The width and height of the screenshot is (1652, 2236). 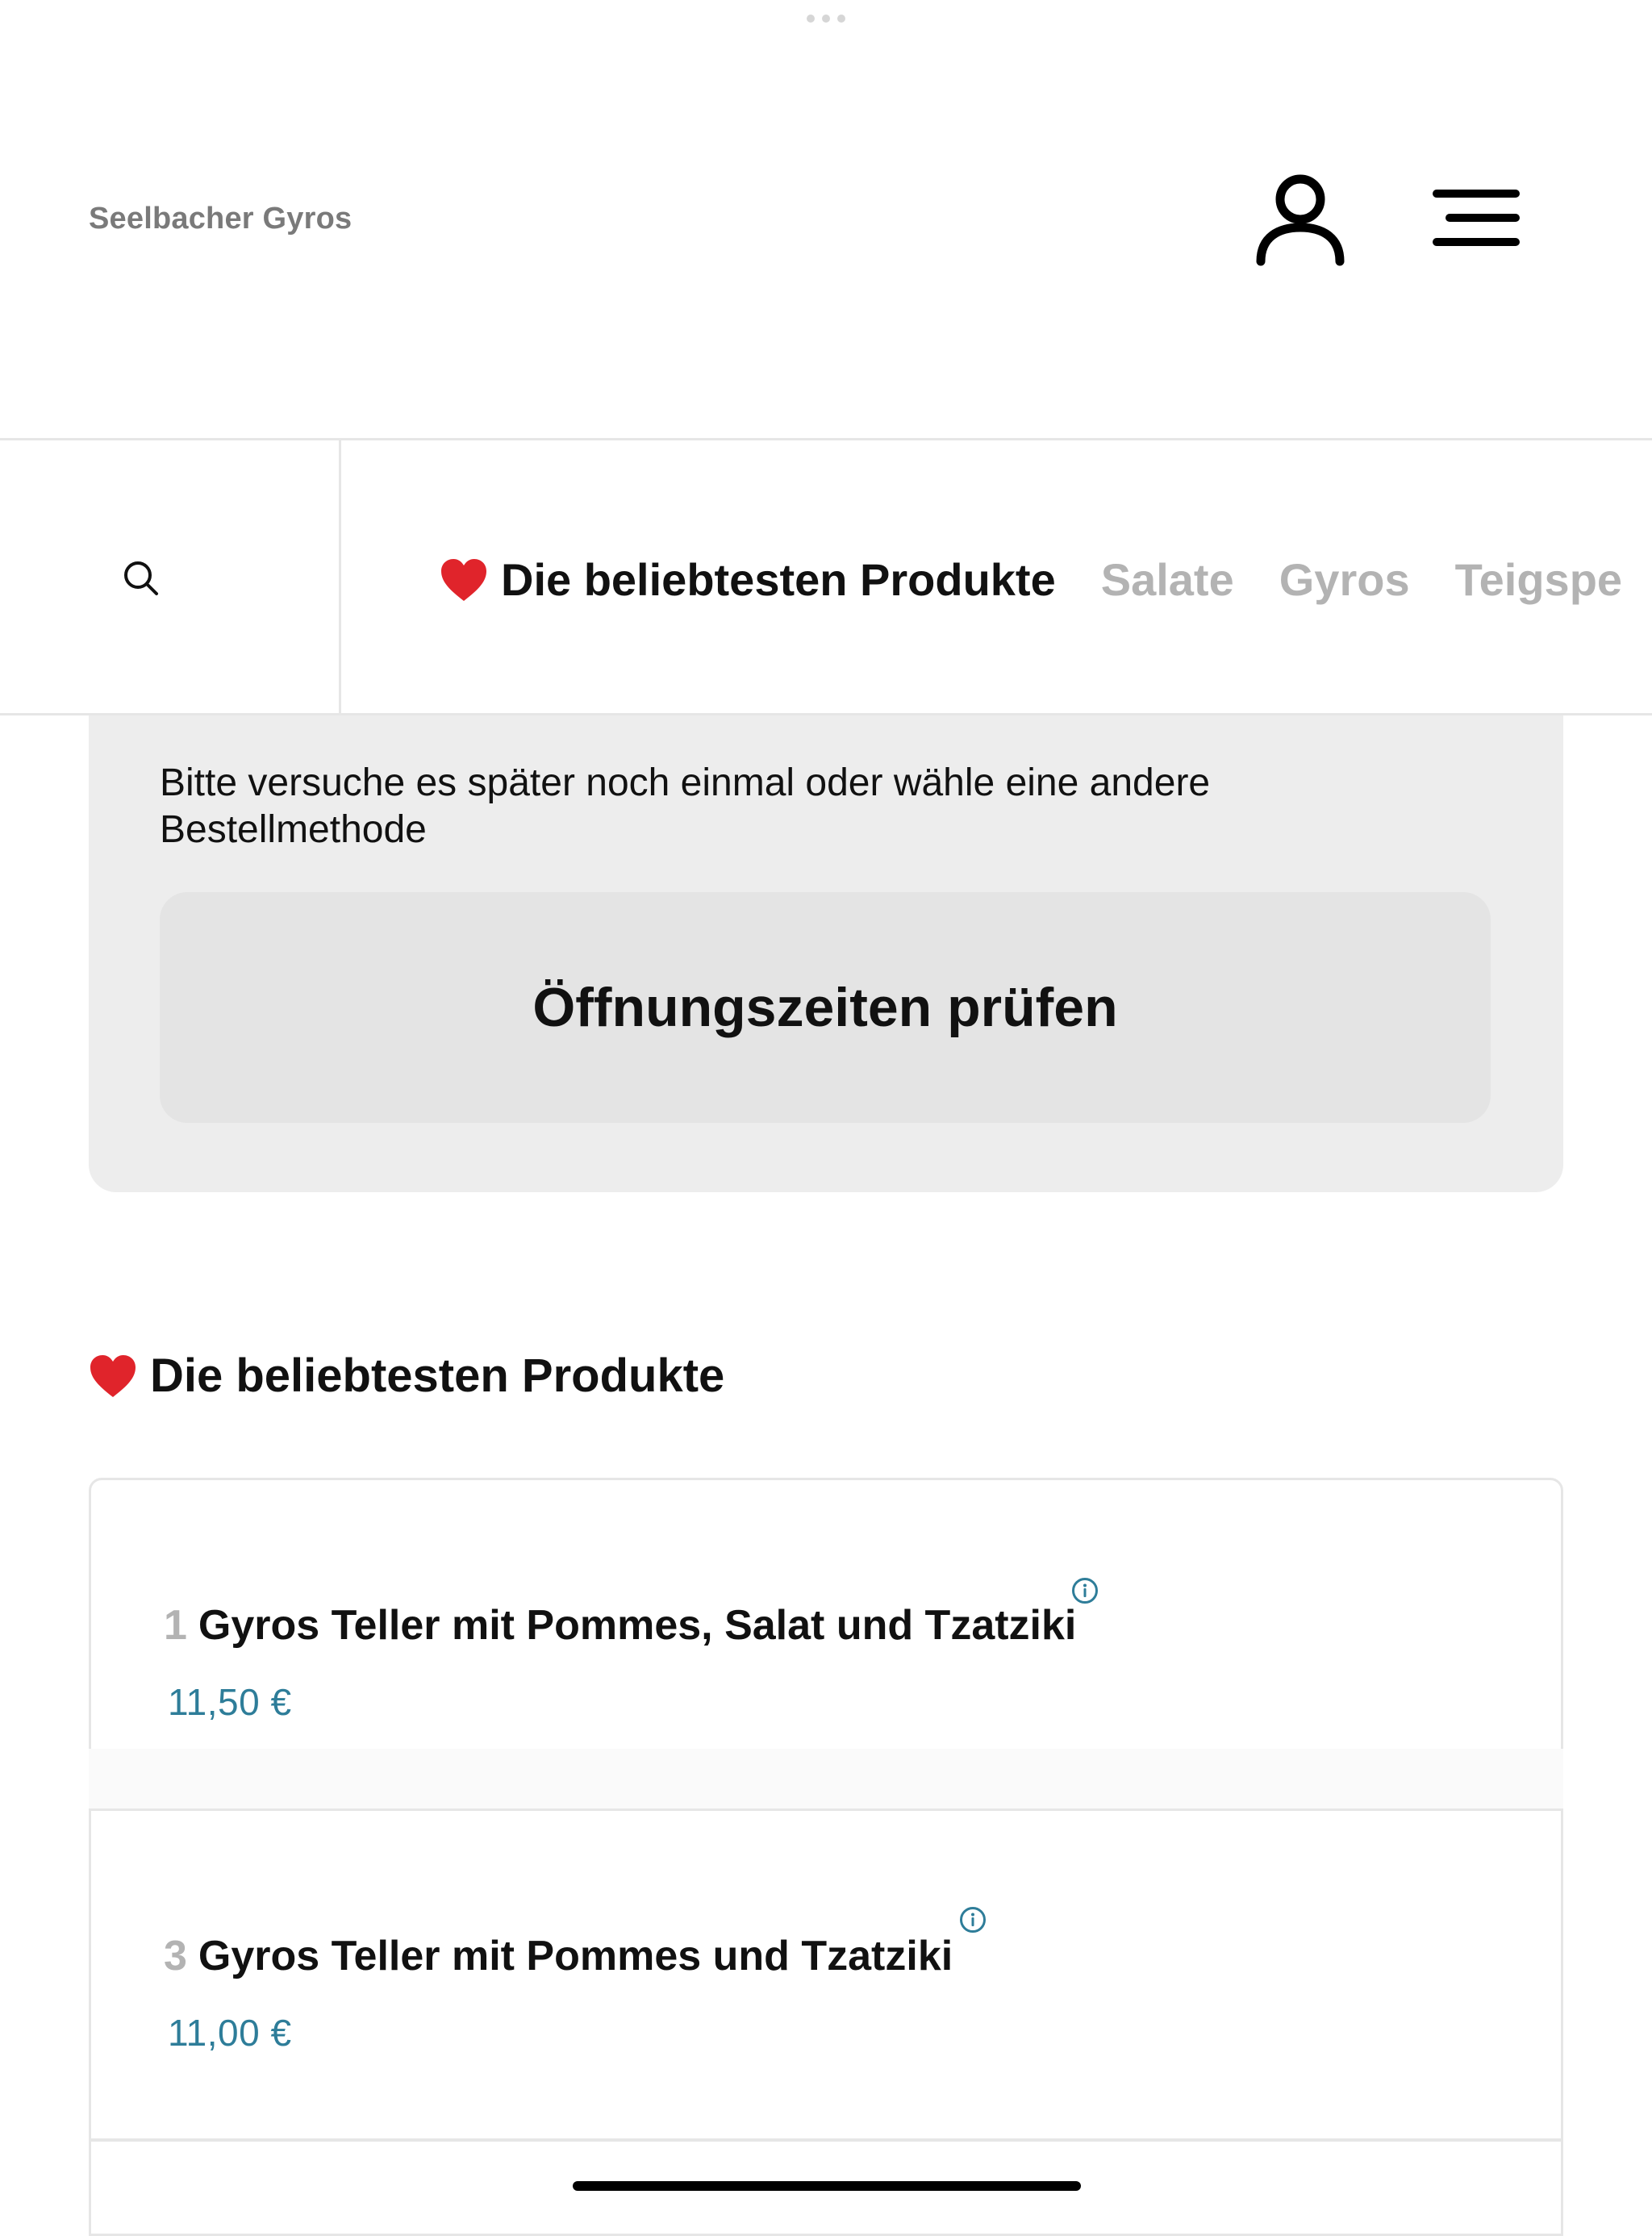 What do you see at coordinates (1476, 217) in the screenshot?
I see `hamburger-menu-icon` at bounding box center [1476, 217].